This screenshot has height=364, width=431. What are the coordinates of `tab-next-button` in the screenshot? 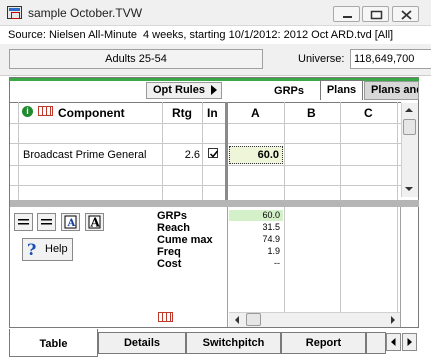 It's located at (409, 342).